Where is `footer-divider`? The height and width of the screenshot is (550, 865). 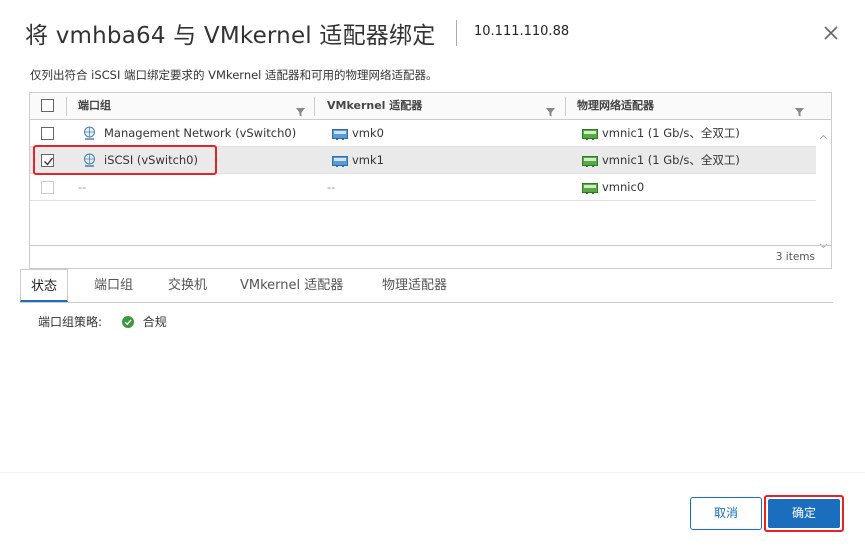
footer-divider is located at coordinates (432, 472).